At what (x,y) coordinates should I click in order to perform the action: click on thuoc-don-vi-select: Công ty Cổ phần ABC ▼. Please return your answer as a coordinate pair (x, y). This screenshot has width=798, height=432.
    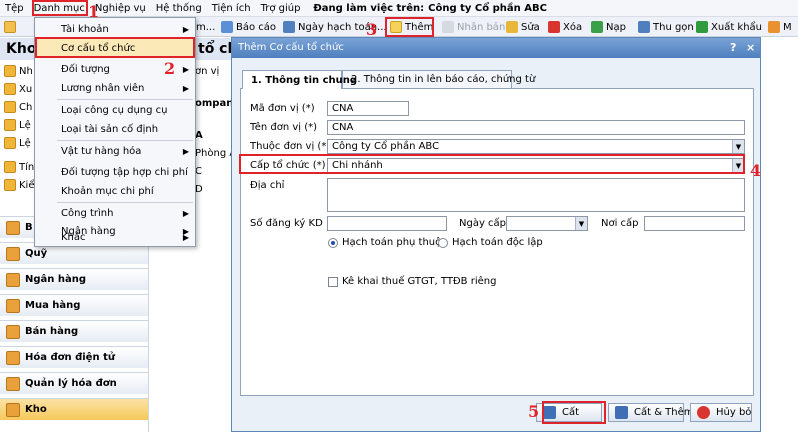
    Looking at the image, I should click on (536, 146).